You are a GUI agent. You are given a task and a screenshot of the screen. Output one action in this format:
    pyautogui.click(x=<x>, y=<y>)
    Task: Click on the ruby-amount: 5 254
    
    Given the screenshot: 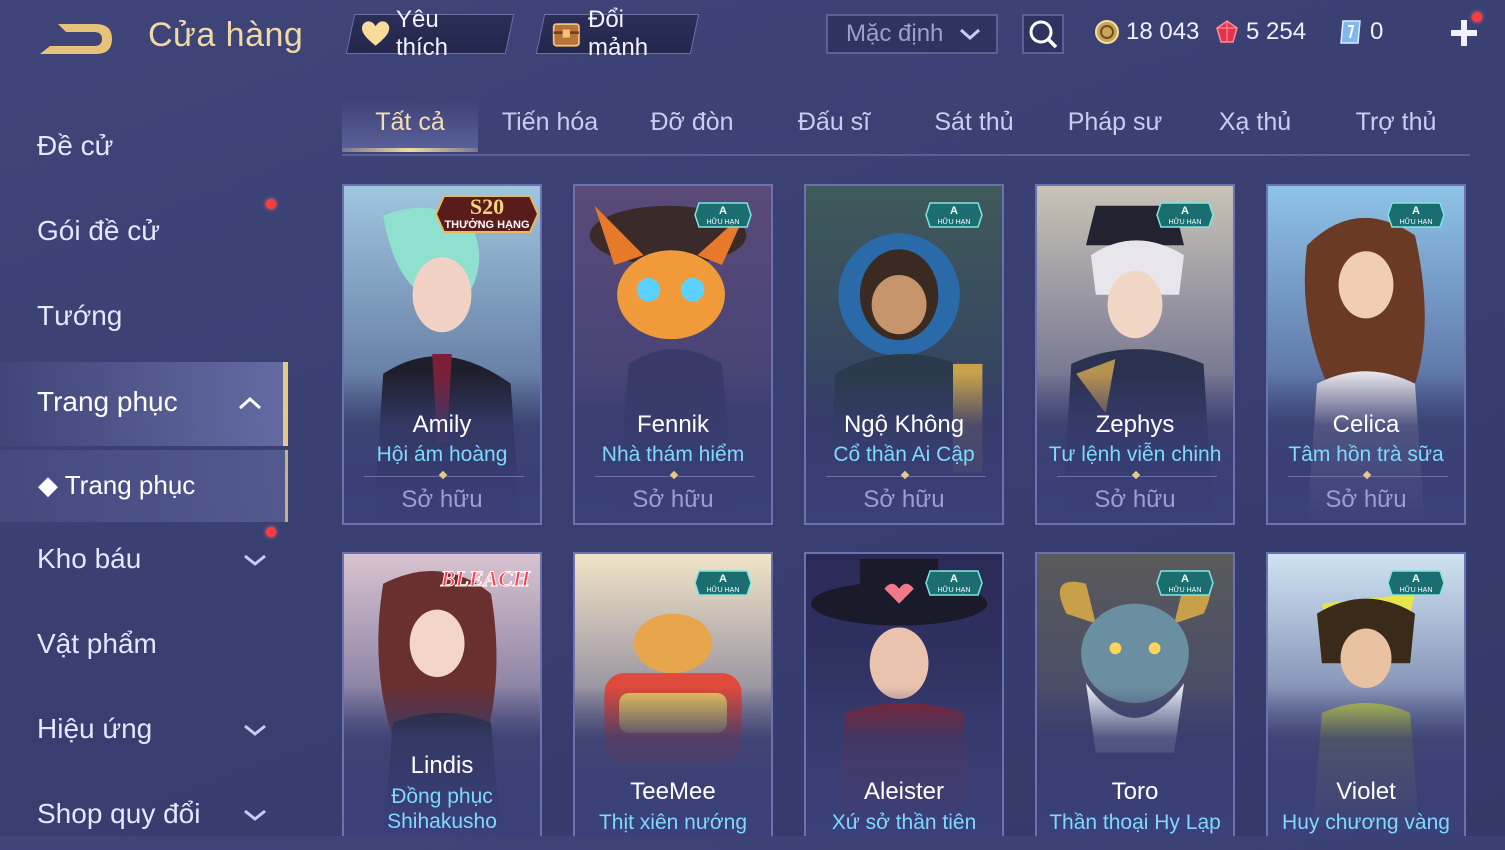 What is the action you would take?
    pyautogui.click(x=1276, y=31)
    